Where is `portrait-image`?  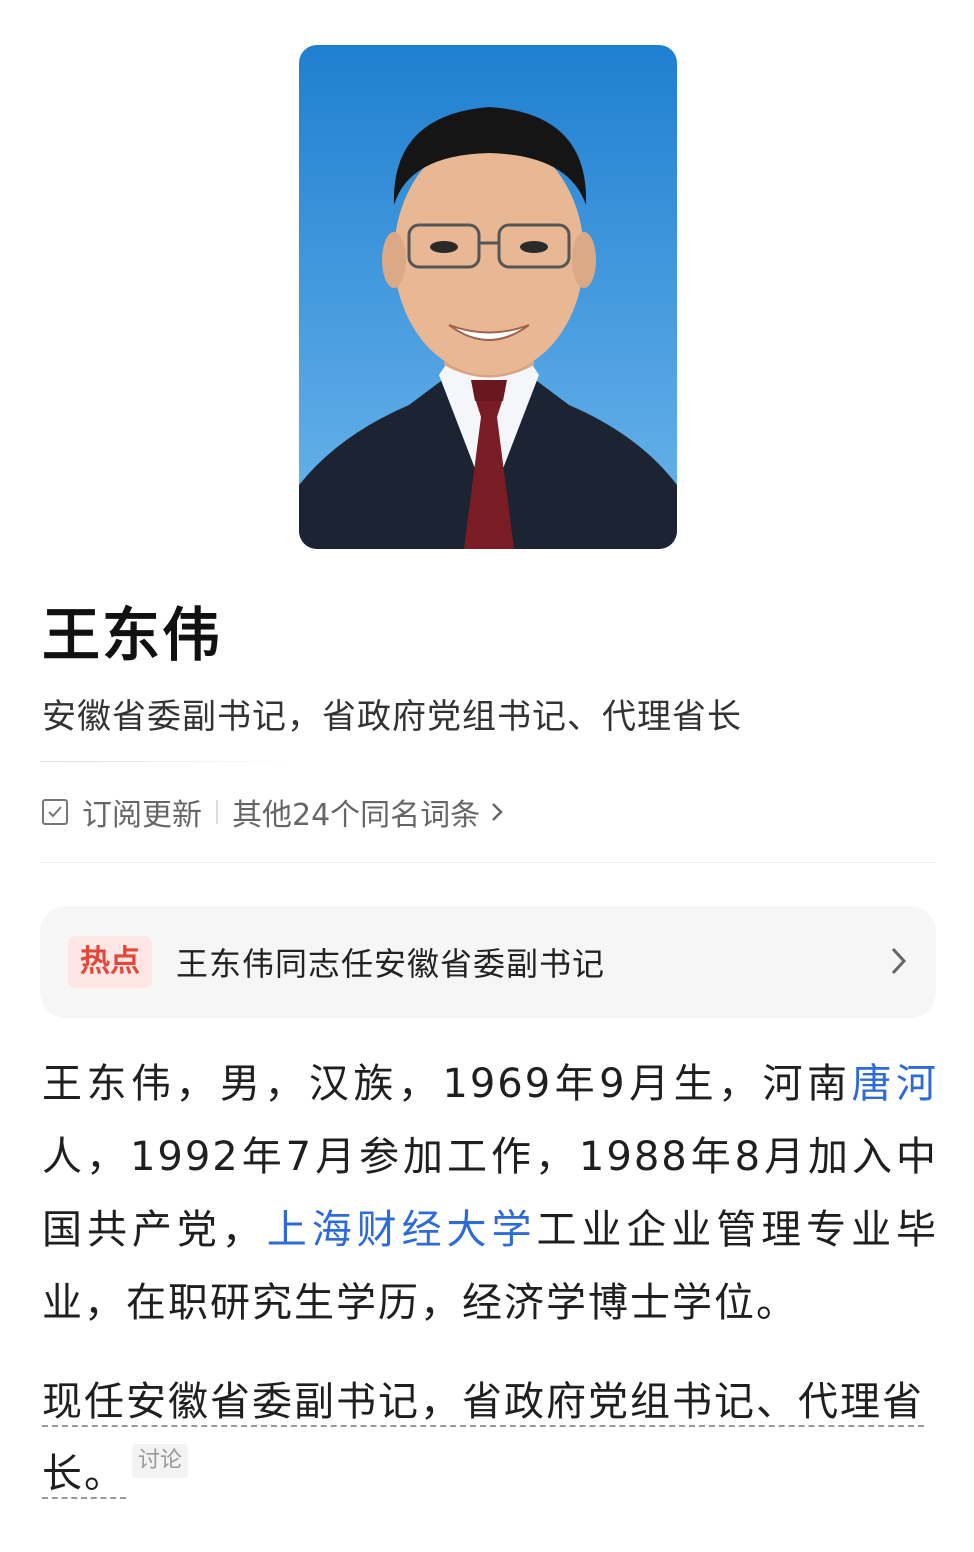 portrait-image is located at coordinates (488, 297).